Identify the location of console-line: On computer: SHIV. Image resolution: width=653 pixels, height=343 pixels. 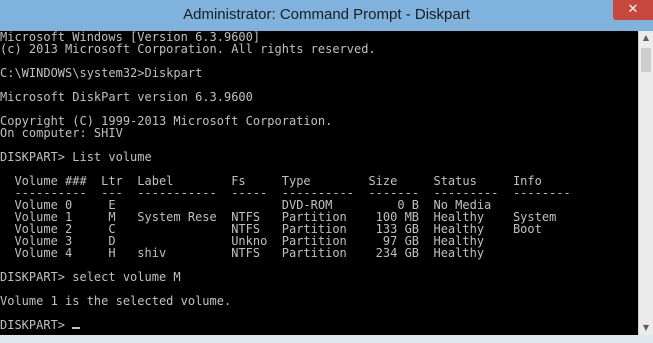
(61, 133).